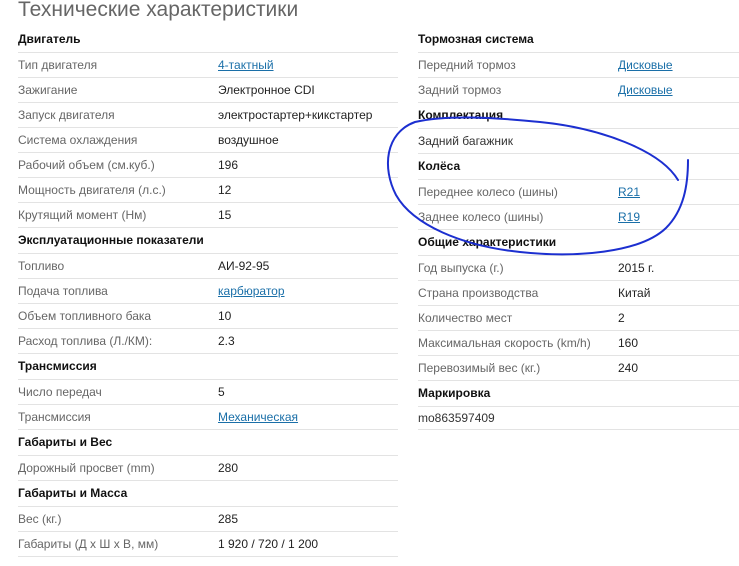 This screenshot has height=566, width=739. Describe the element at coordinates (628, 368) in the screenshot. I see `spec-value: 240` at that location.